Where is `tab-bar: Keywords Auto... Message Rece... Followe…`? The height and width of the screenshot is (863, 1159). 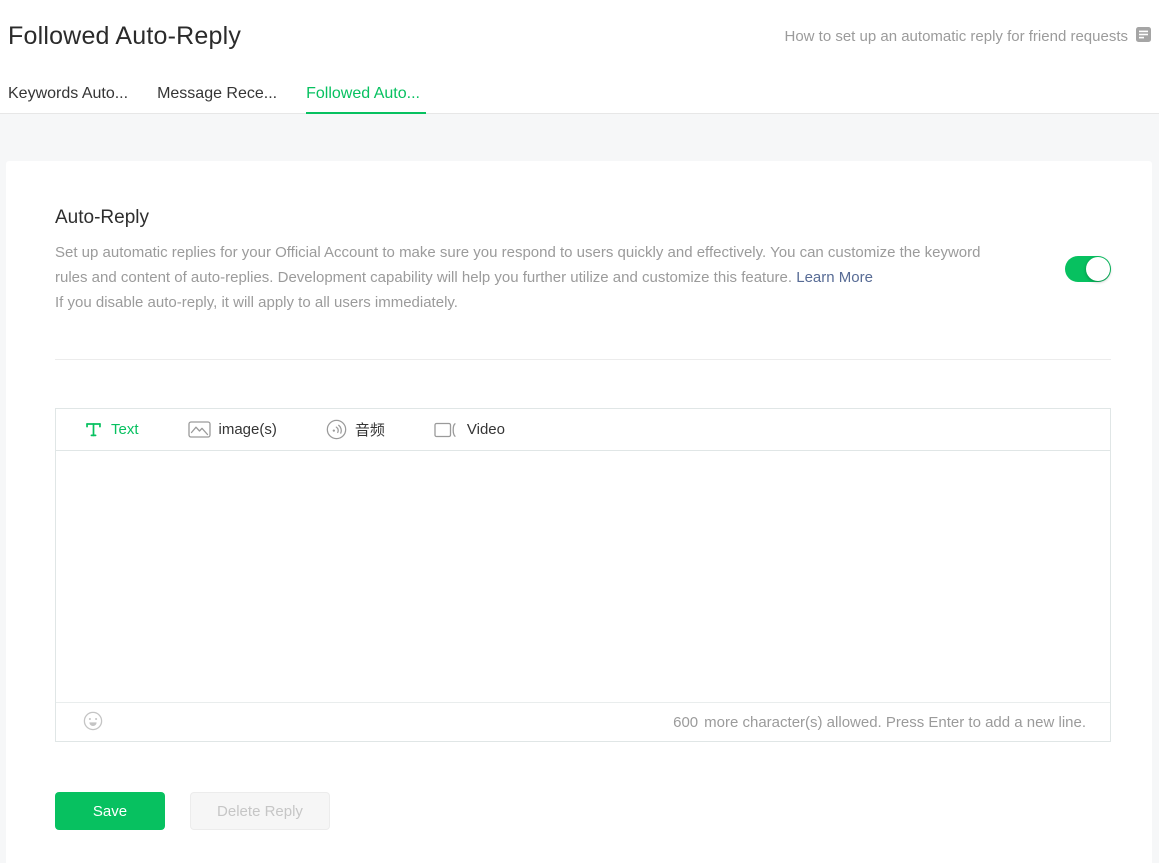 tab-bar: Keywords Auto... Message Rece... Followe… is located at coordinates (580, 99).